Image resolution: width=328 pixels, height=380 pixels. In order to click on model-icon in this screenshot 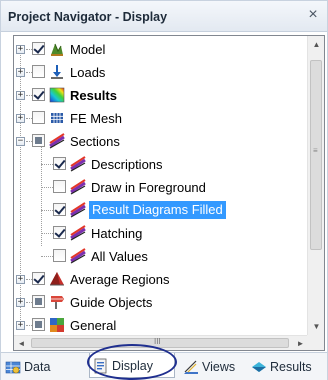, I will do `click(57, 49)`.